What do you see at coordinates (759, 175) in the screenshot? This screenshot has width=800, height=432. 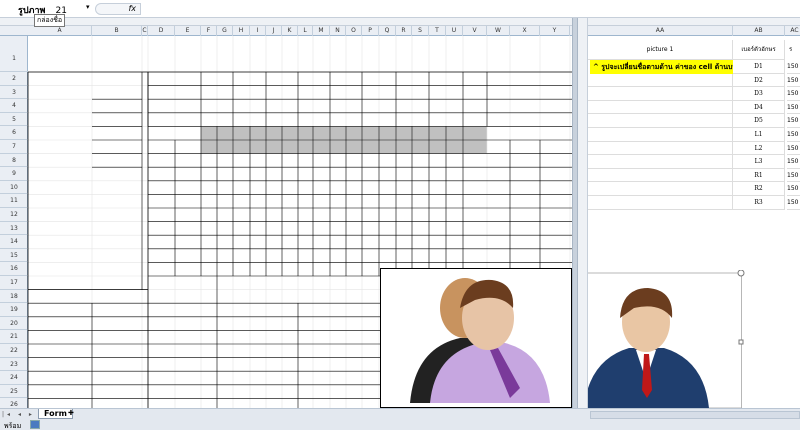 I see `code-cell: R1` at bounding box center [759, 175].